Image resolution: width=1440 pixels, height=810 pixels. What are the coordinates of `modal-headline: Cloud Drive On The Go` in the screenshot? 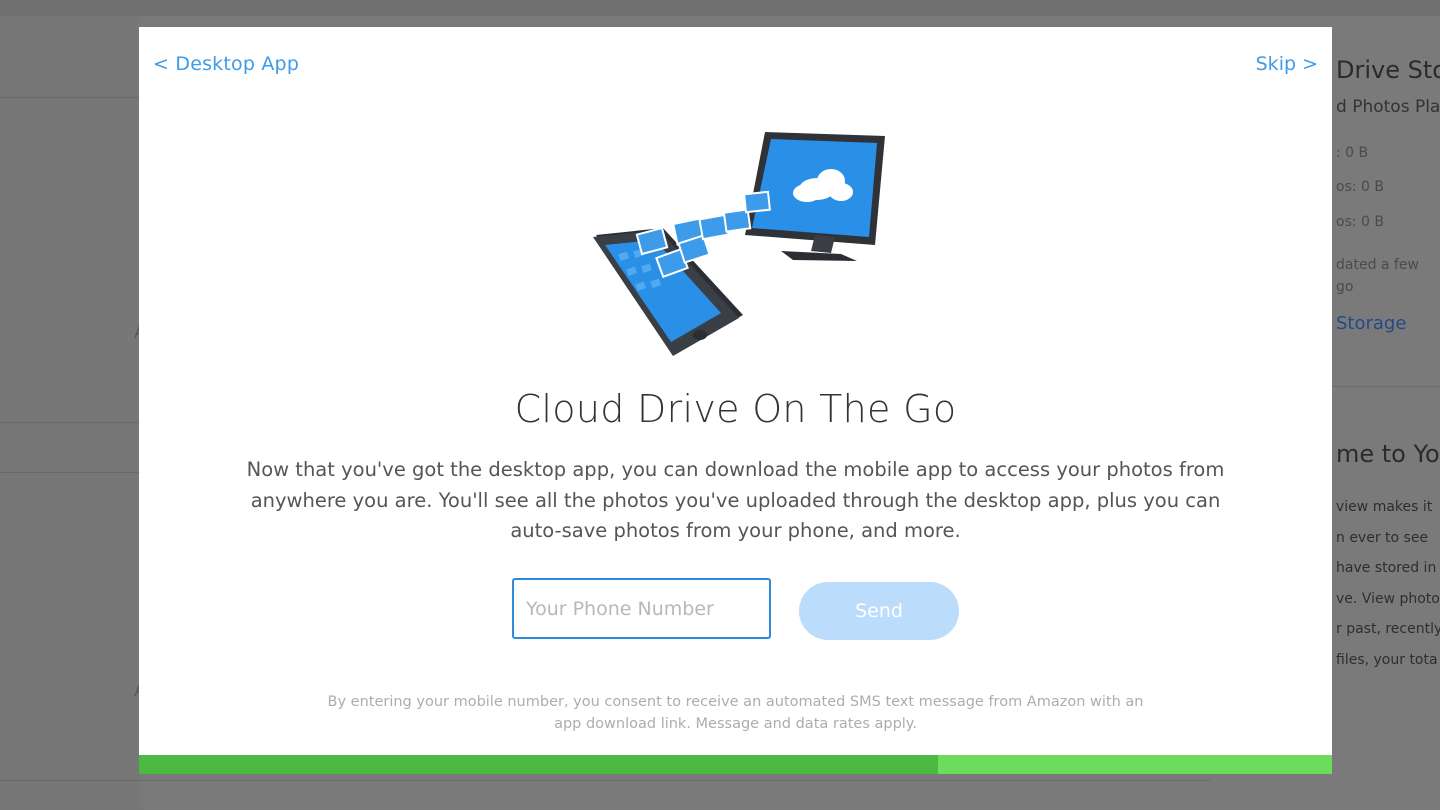 It's located at (735, 409).